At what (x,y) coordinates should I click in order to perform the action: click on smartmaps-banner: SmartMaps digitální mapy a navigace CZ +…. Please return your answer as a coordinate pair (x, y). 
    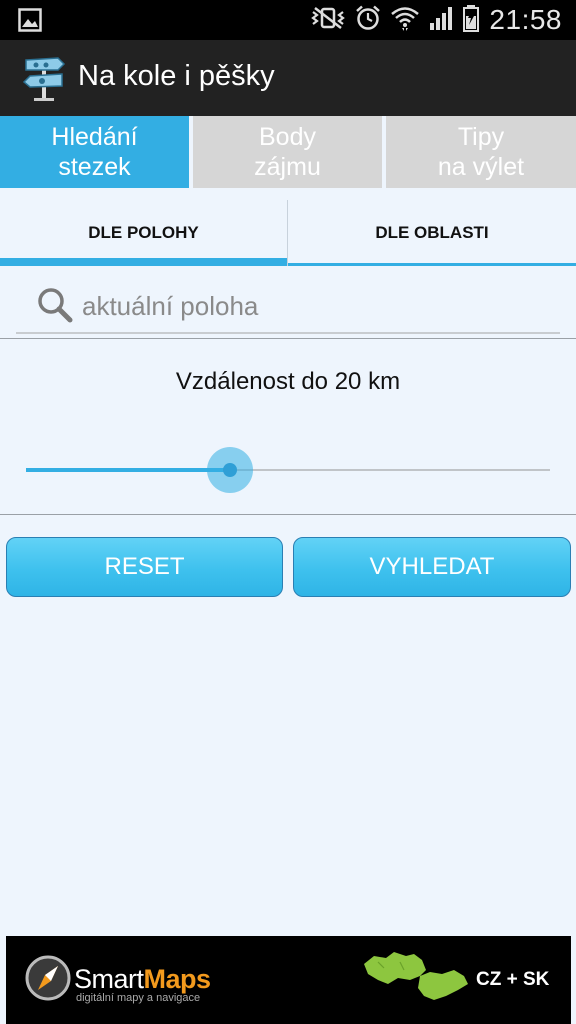
    Looking at the image, I should click on (288, 980).